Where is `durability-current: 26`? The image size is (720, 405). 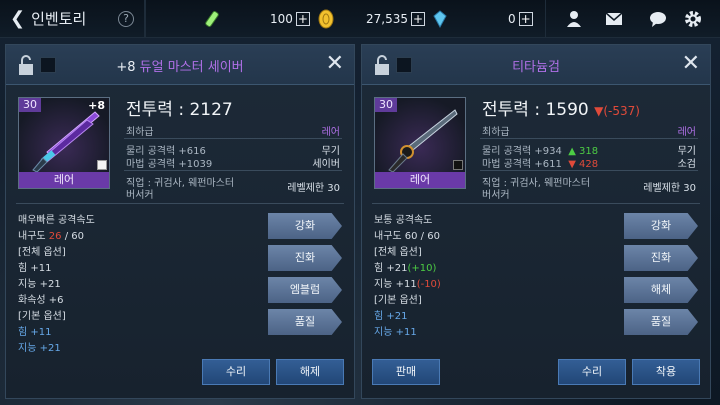
durability-current: 26 is located at coordinates (55, 236).